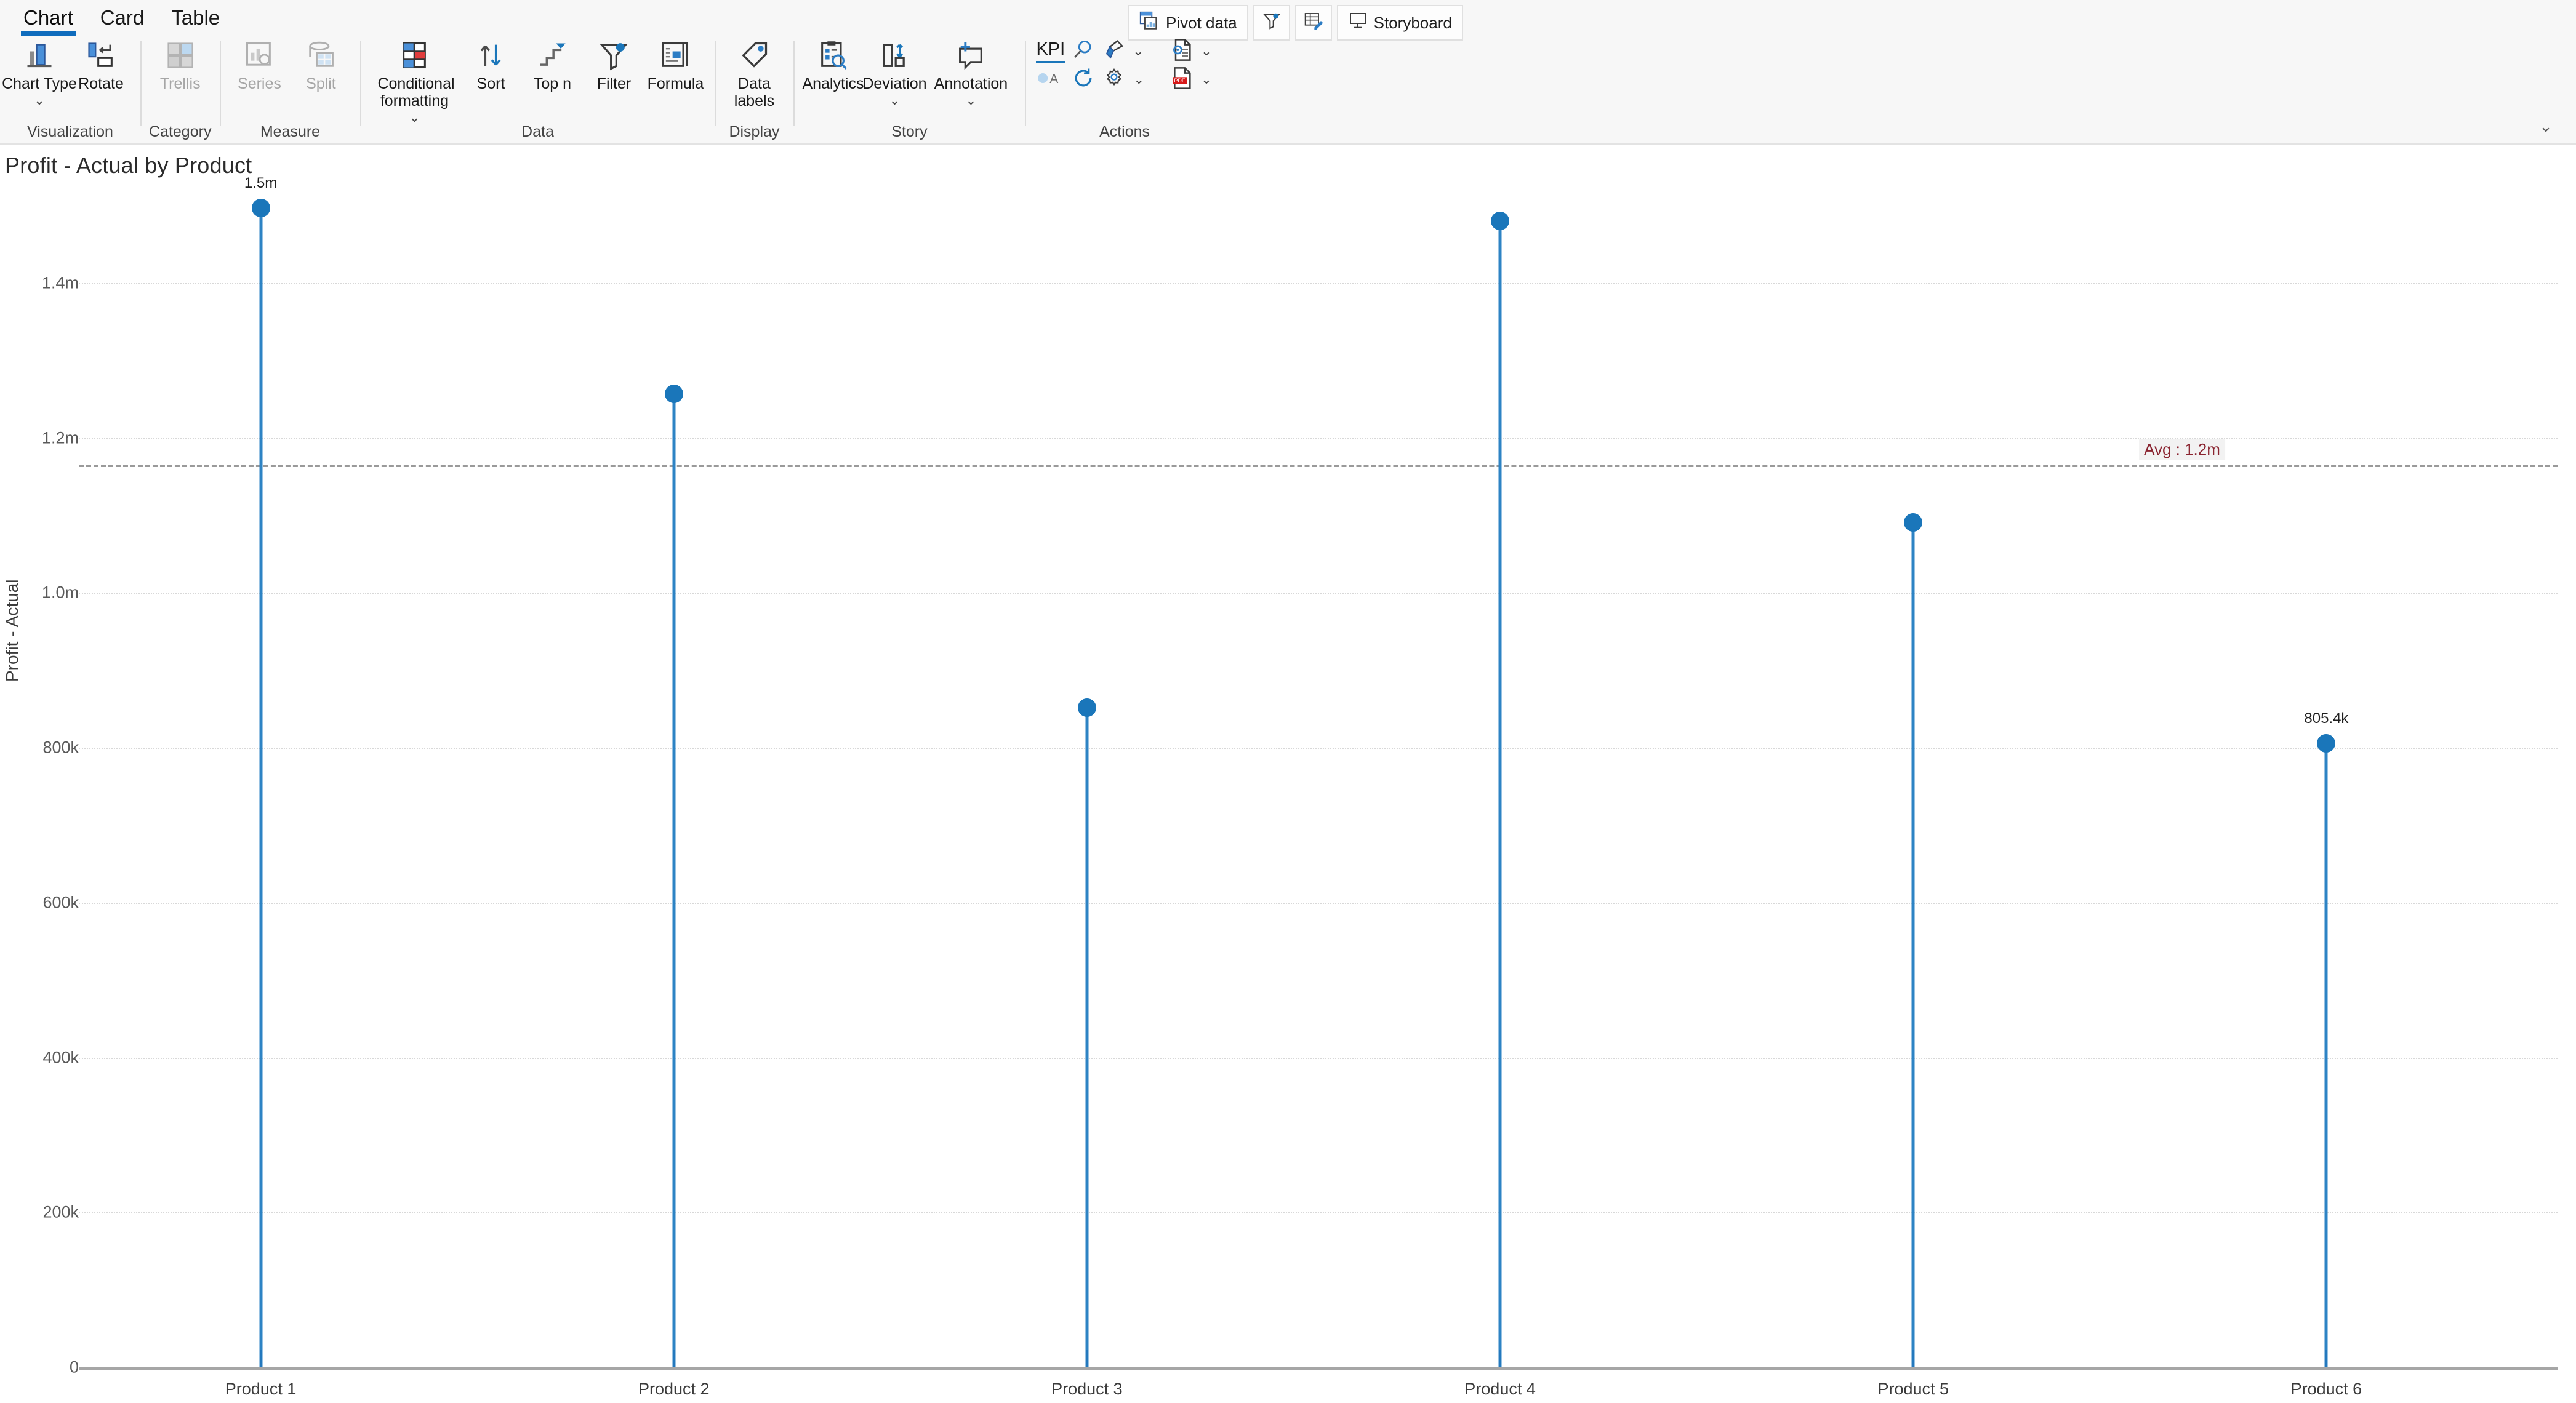  What do you see at coordinates (1500, 1389) in the screenshot?
I see `x-axis-category-label: Product 4` at bounding box center [1500, 1389].